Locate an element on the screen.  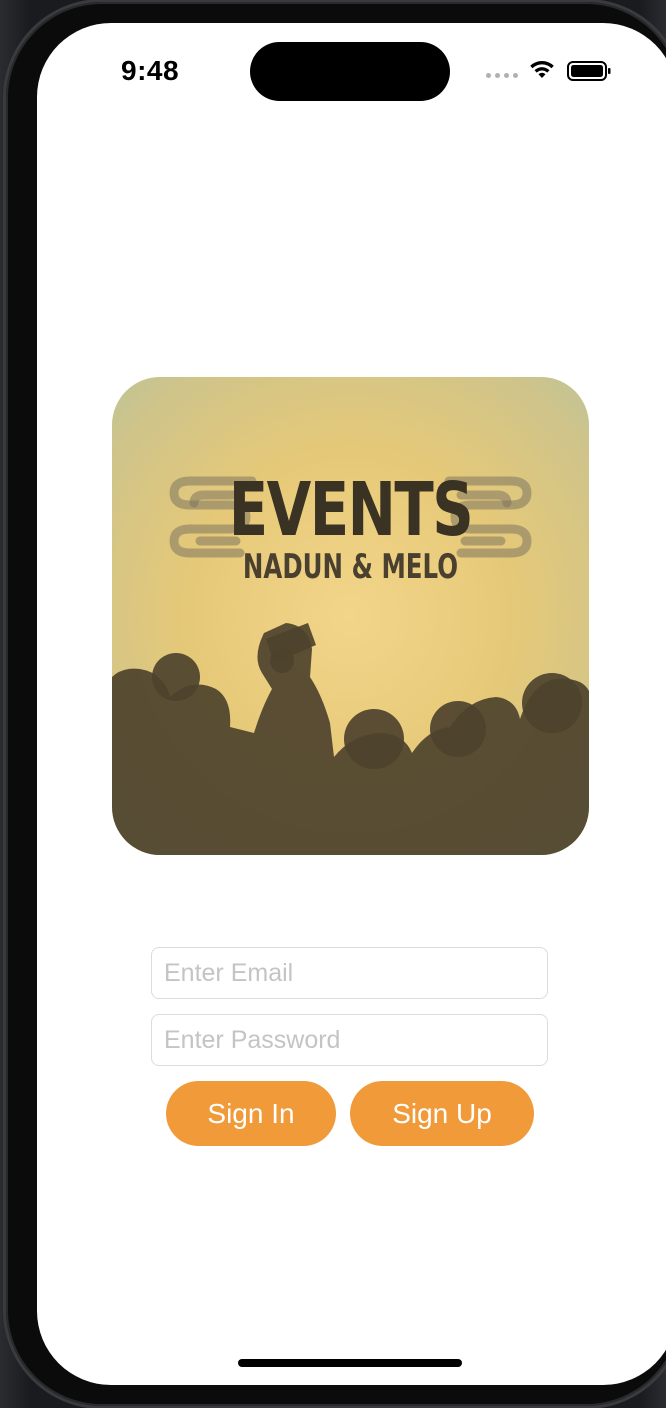
home-indicator is located at coordinates (350, 1363).